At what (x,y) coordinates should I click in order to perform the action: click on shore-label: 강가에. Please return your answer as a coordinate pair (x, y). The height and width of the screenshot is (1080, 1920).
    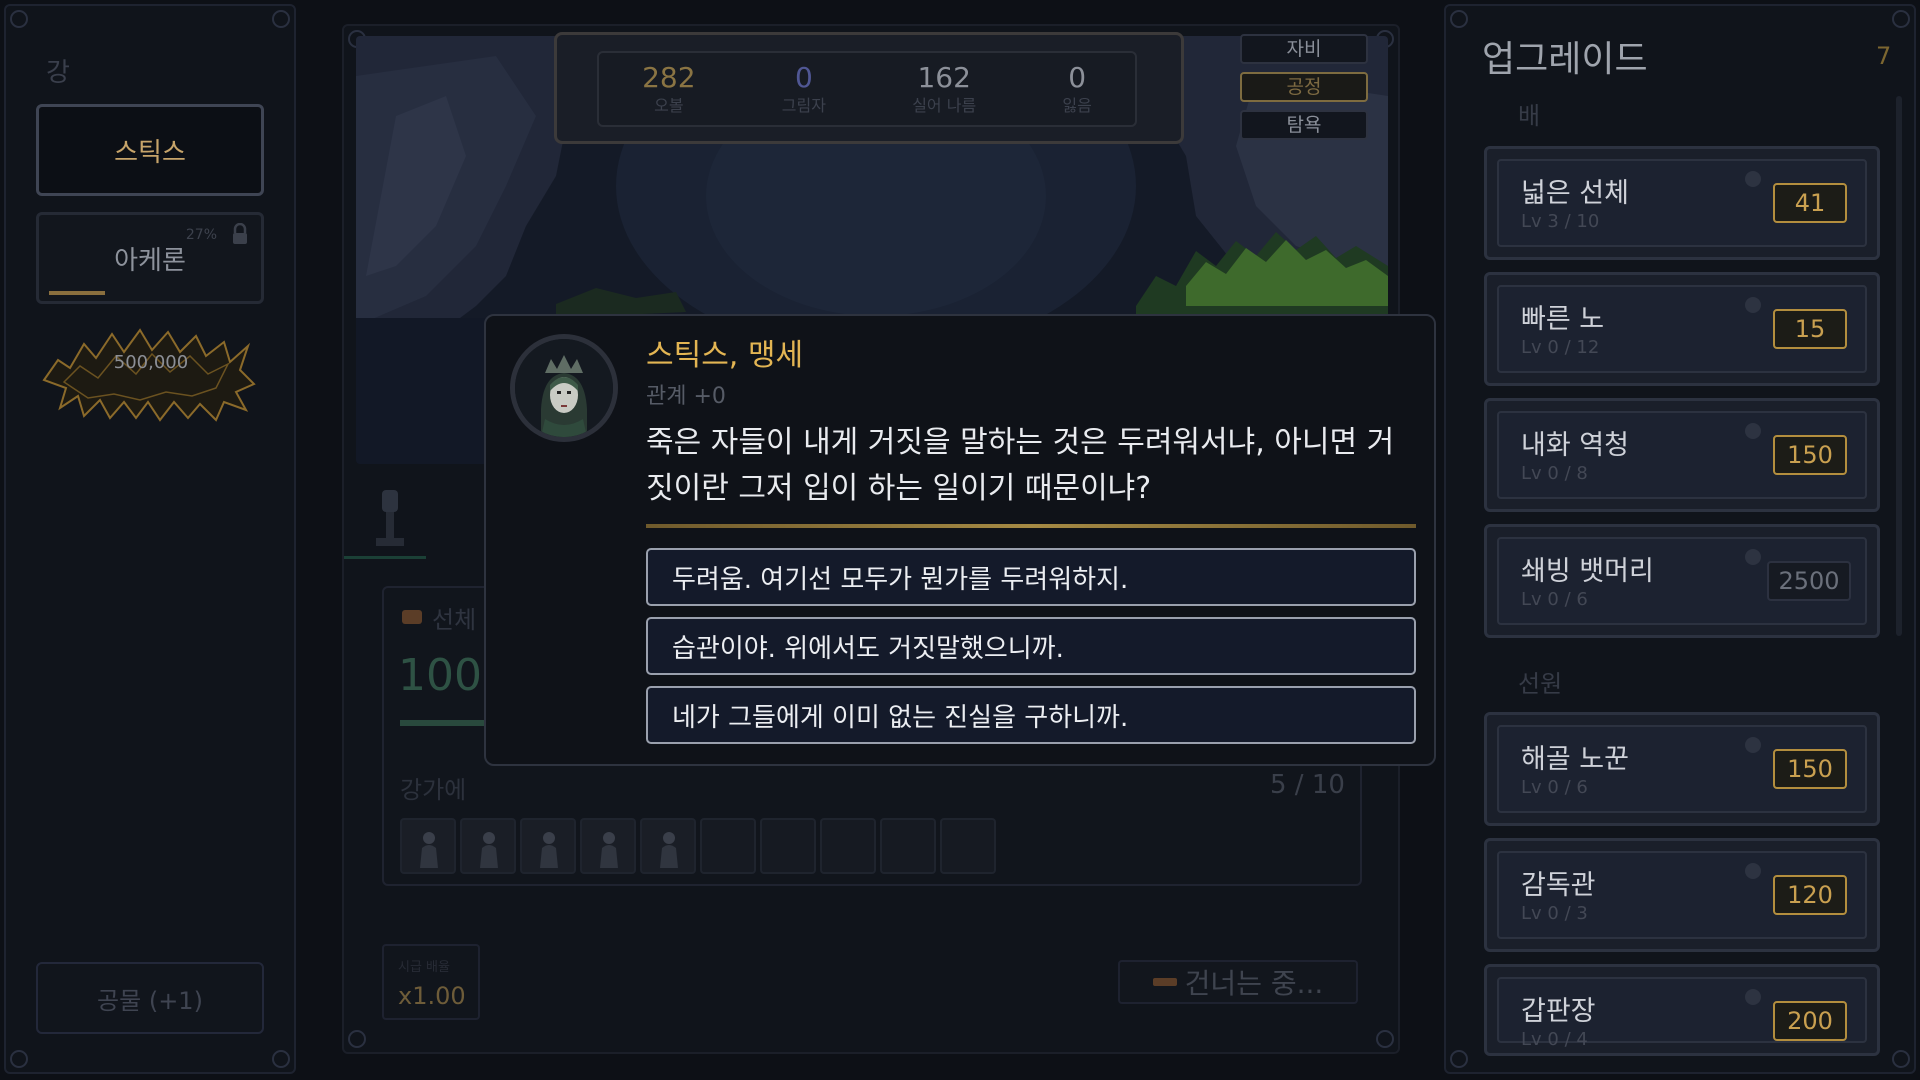
    Looking at the image, I should click on (433, 790).